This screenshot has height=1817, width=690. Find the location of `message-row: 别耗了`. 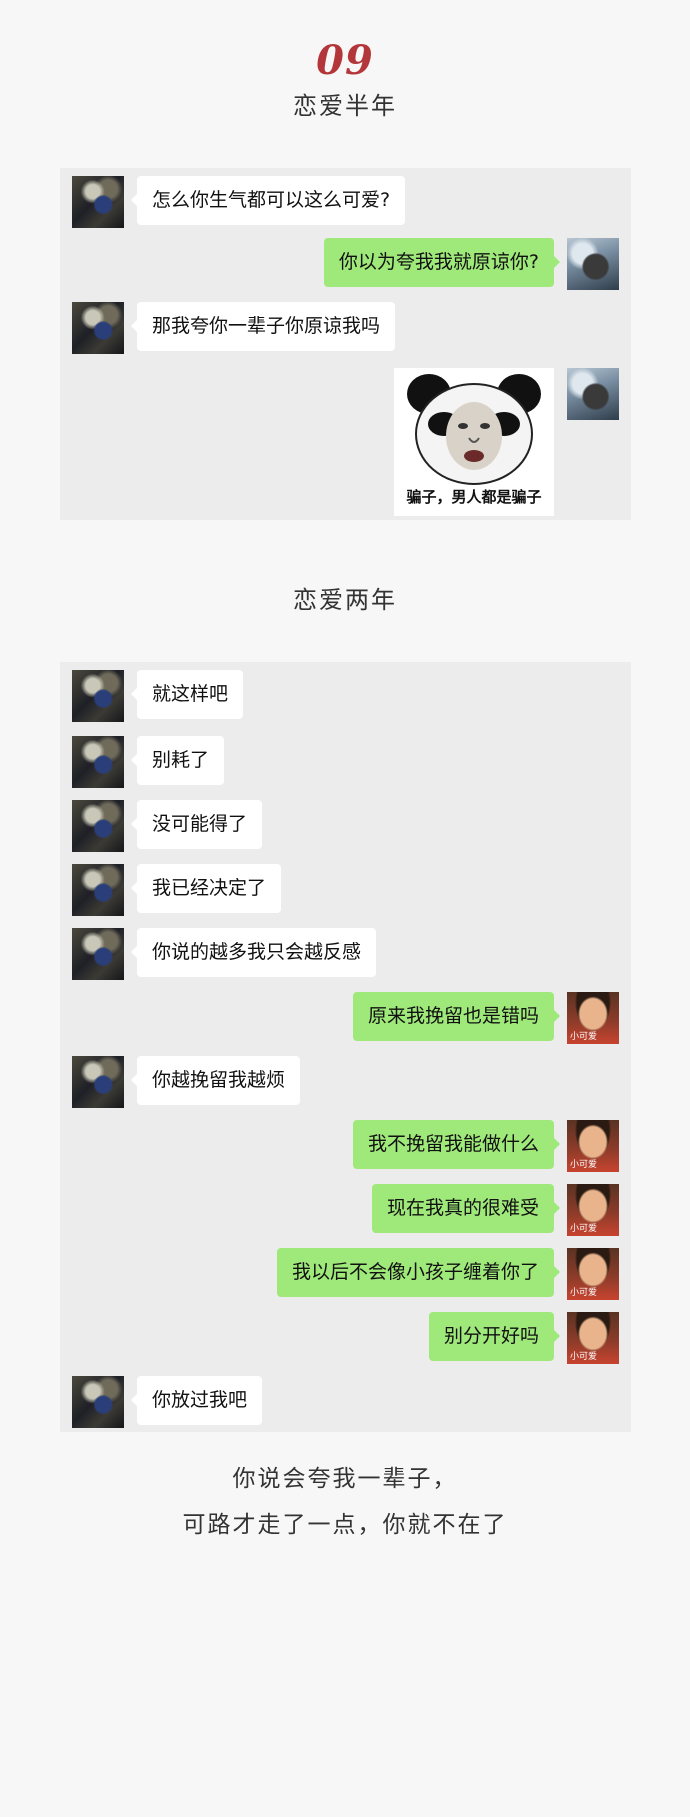

message-row: 别耗了 is located at coordinates (148, 762).